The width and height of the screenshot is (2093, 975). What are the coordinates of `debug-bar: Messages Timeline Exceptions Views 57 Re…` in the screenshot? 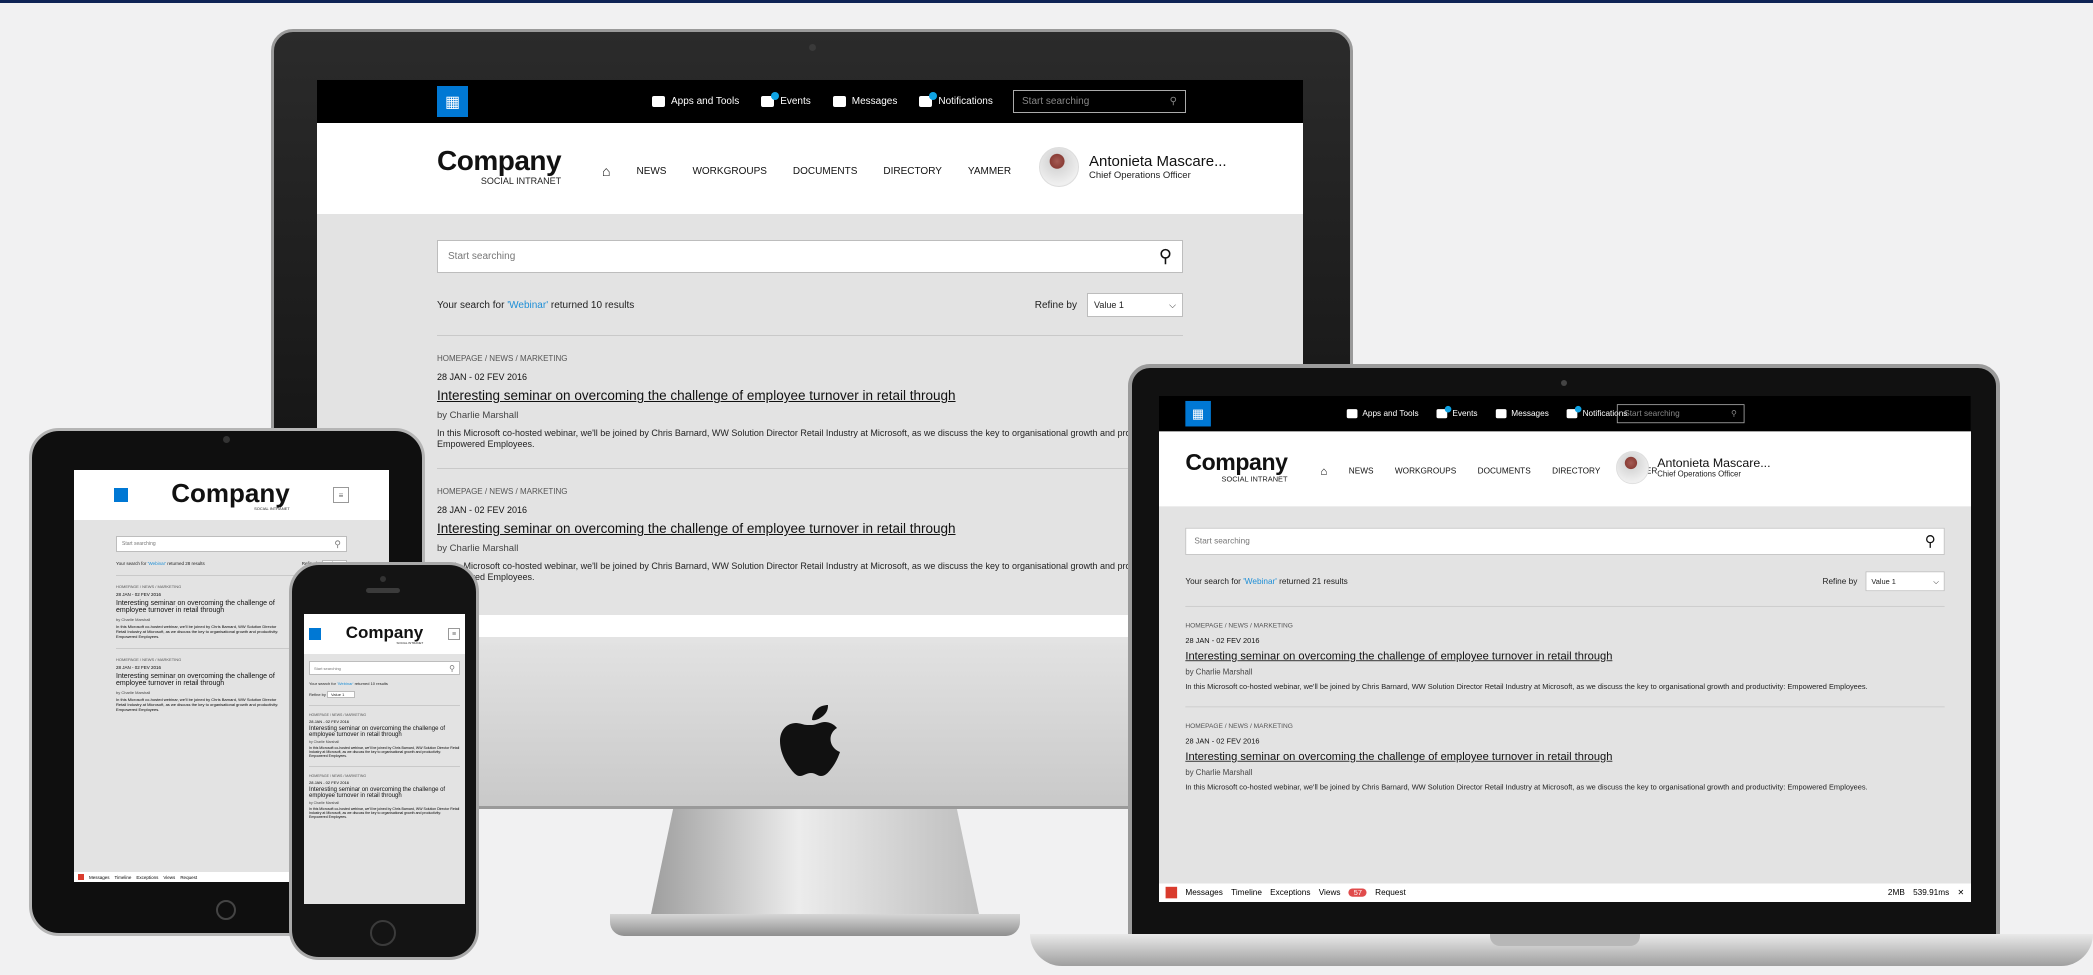 It's located at (1565, 892).